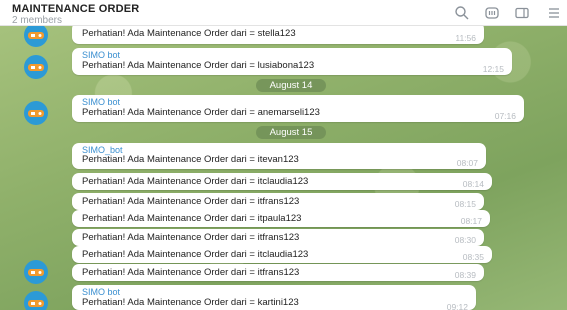  Describe the element at coordinates (462, 13) in the screenshot. I see `search-icon` at that location.